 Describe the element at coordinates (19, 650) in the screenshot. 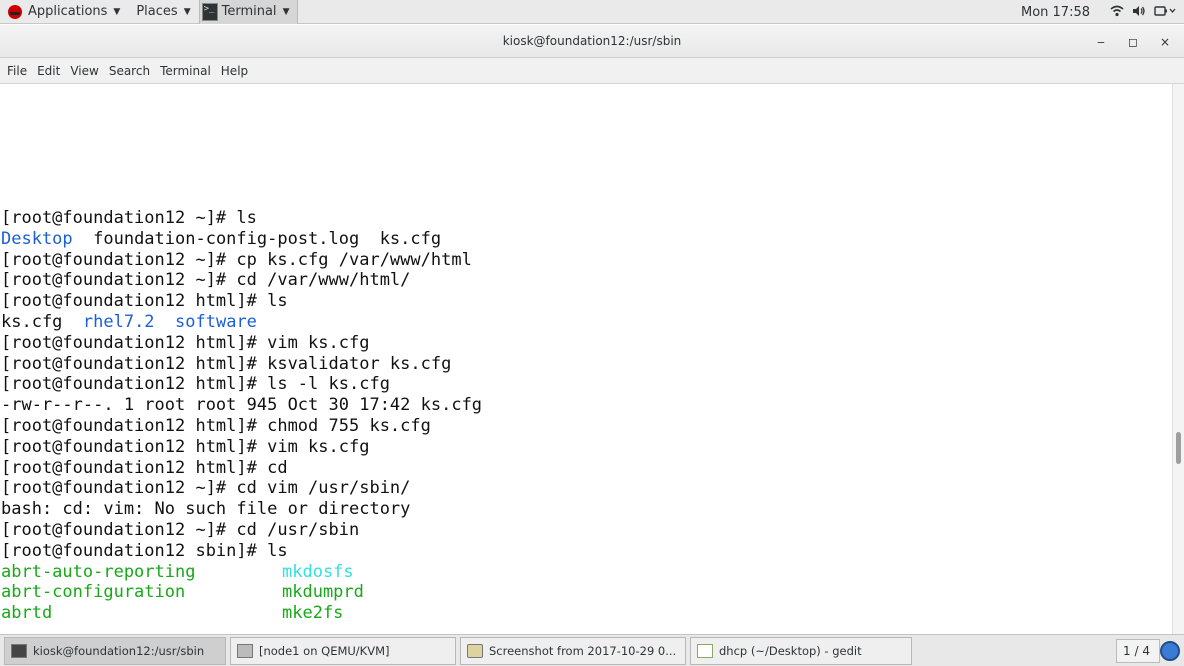

I see `terminal-icon` at that location.